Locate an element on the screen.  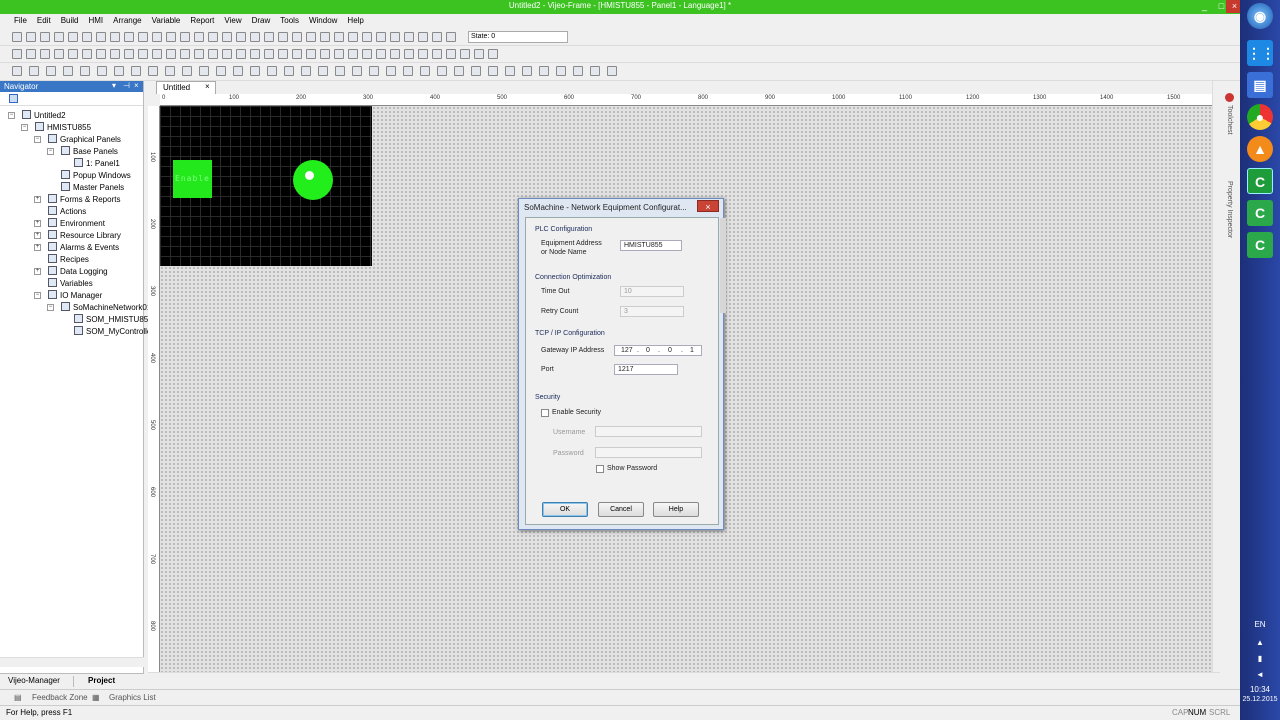
vlc-icon: ▲ is located at coordinates (1260, 149).